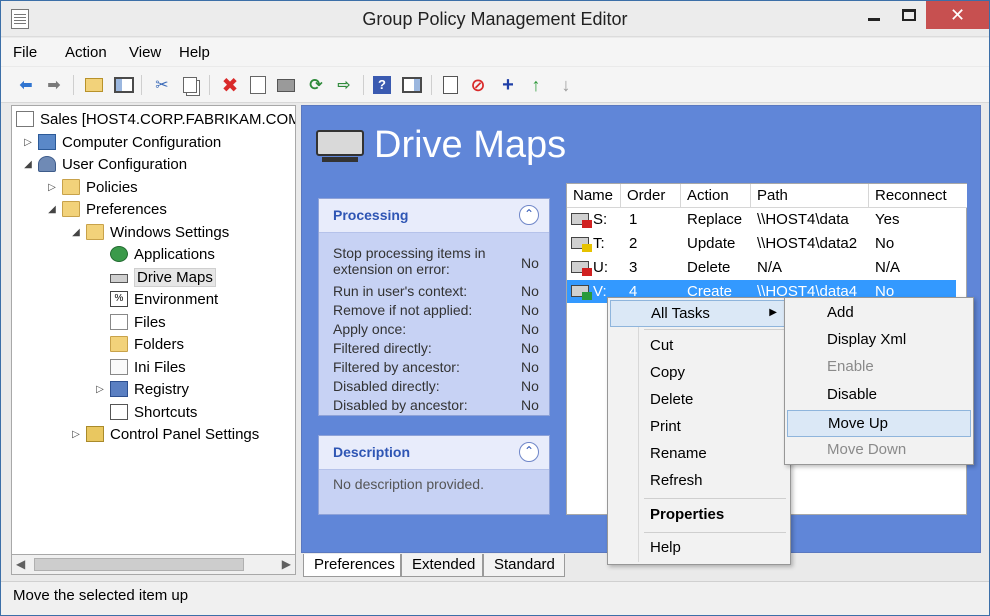 The width and height of the screenshot is (990, 616). What do you see at coordinates (382, 85) in the screenshot?
I see `help-icon: ?` at bounding box center [382, 85].